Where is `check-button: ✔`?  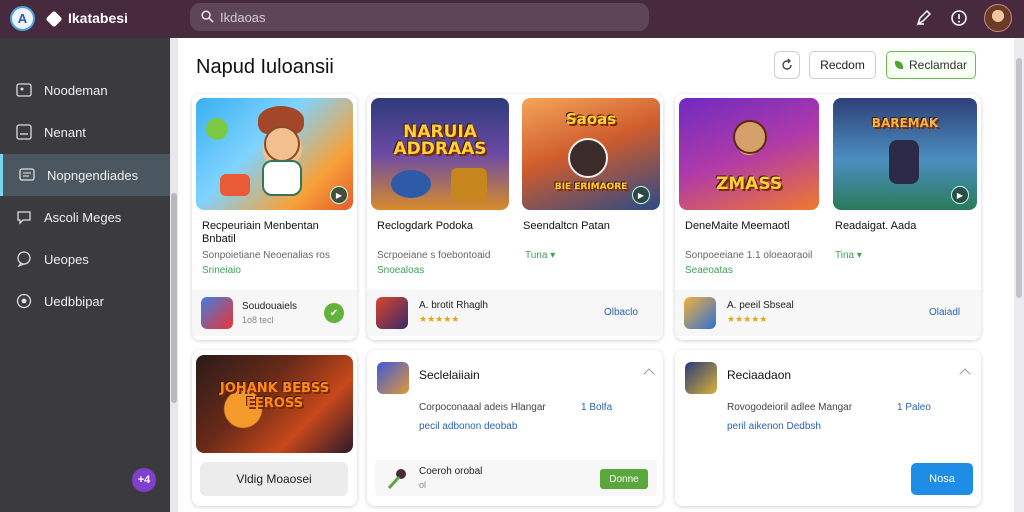 check-button: ✔ is located at coordinates (334, 313).